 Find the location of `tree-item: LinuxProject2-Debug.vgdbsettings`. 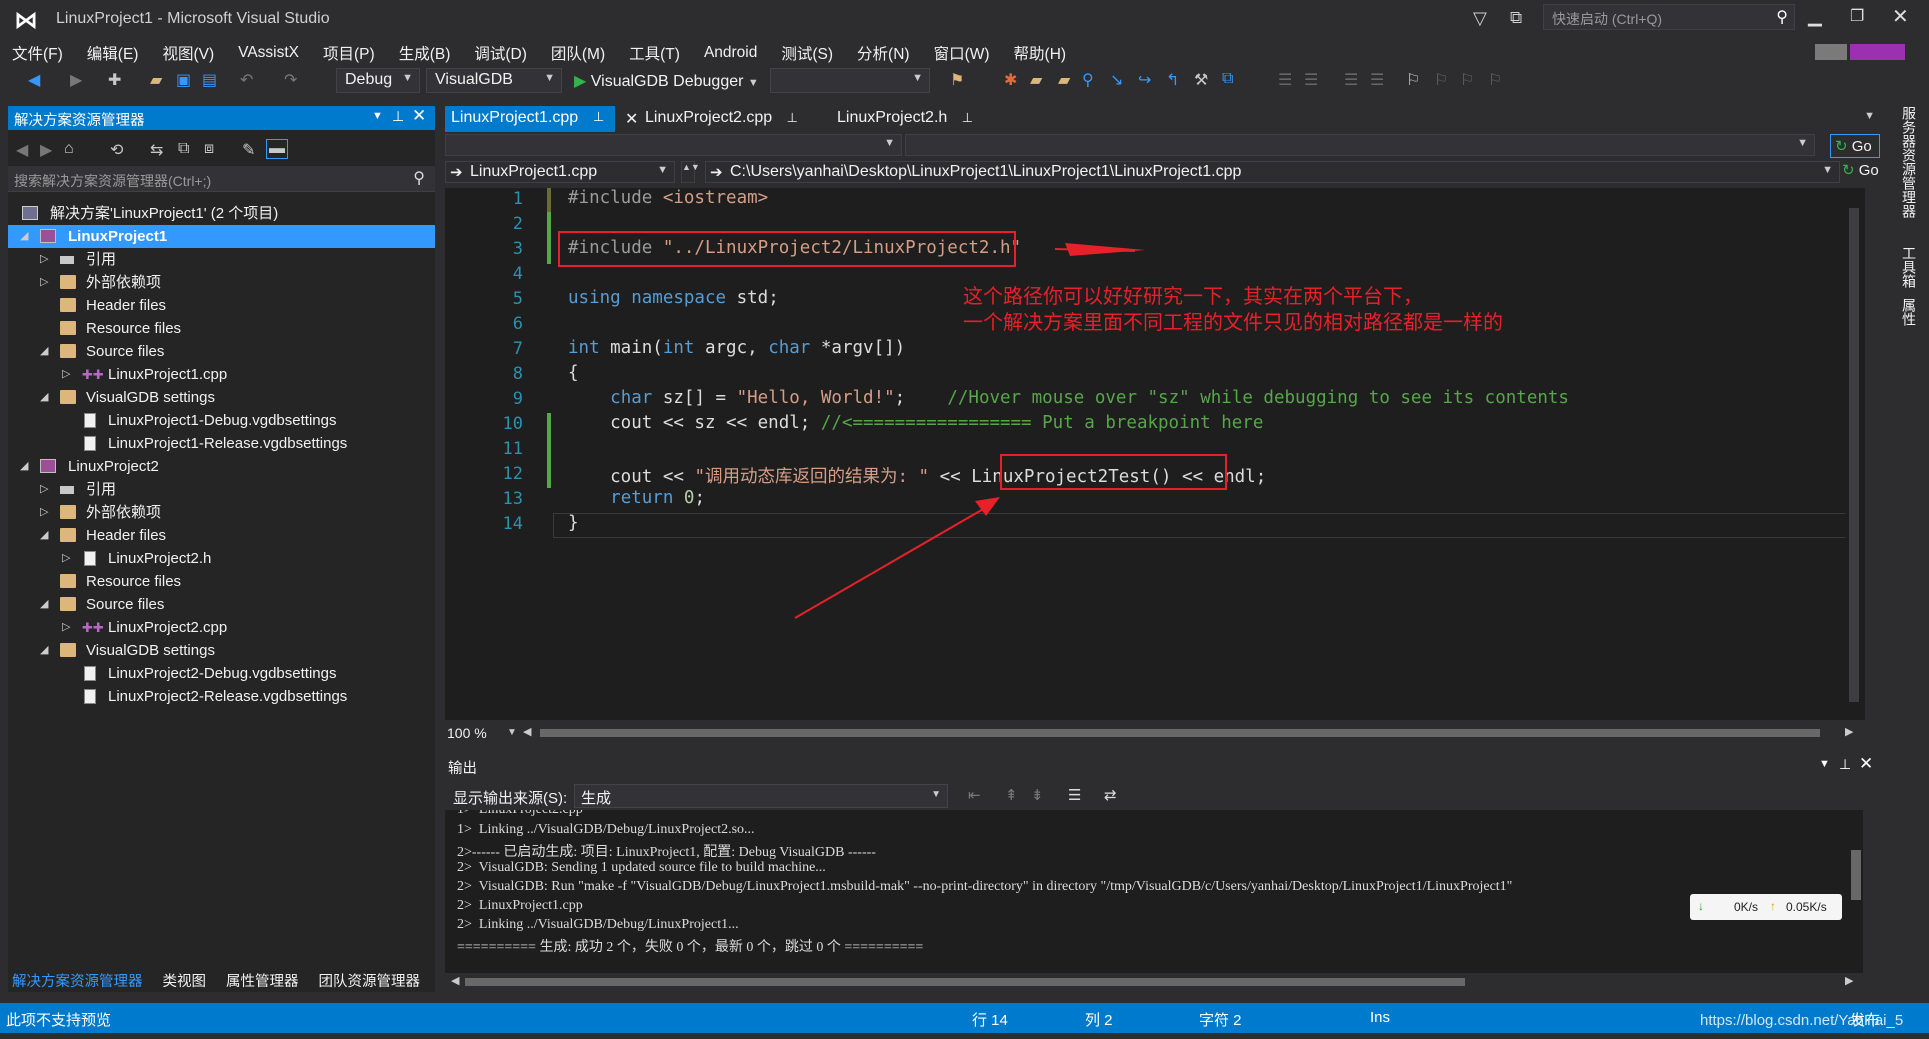

tree-item: LinuxProject2-Debug.vgdbsettings is located at coordinates (221, 673).